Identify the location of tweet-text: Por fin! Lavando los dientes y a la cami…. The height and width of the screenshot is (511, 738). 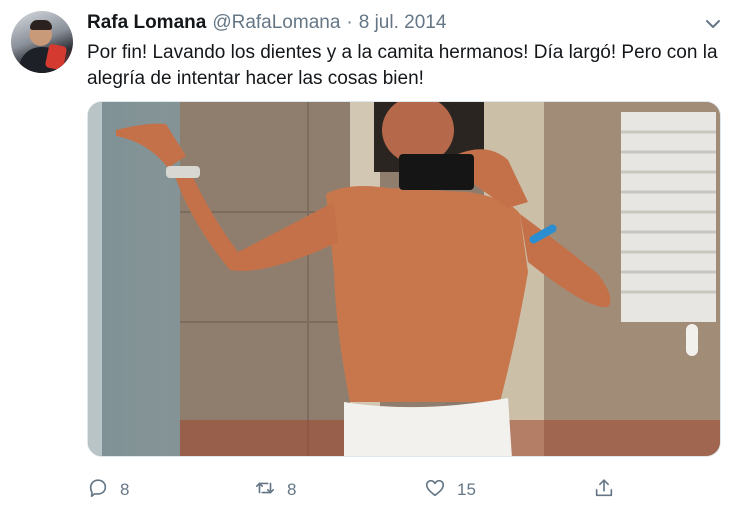
(402, 65).